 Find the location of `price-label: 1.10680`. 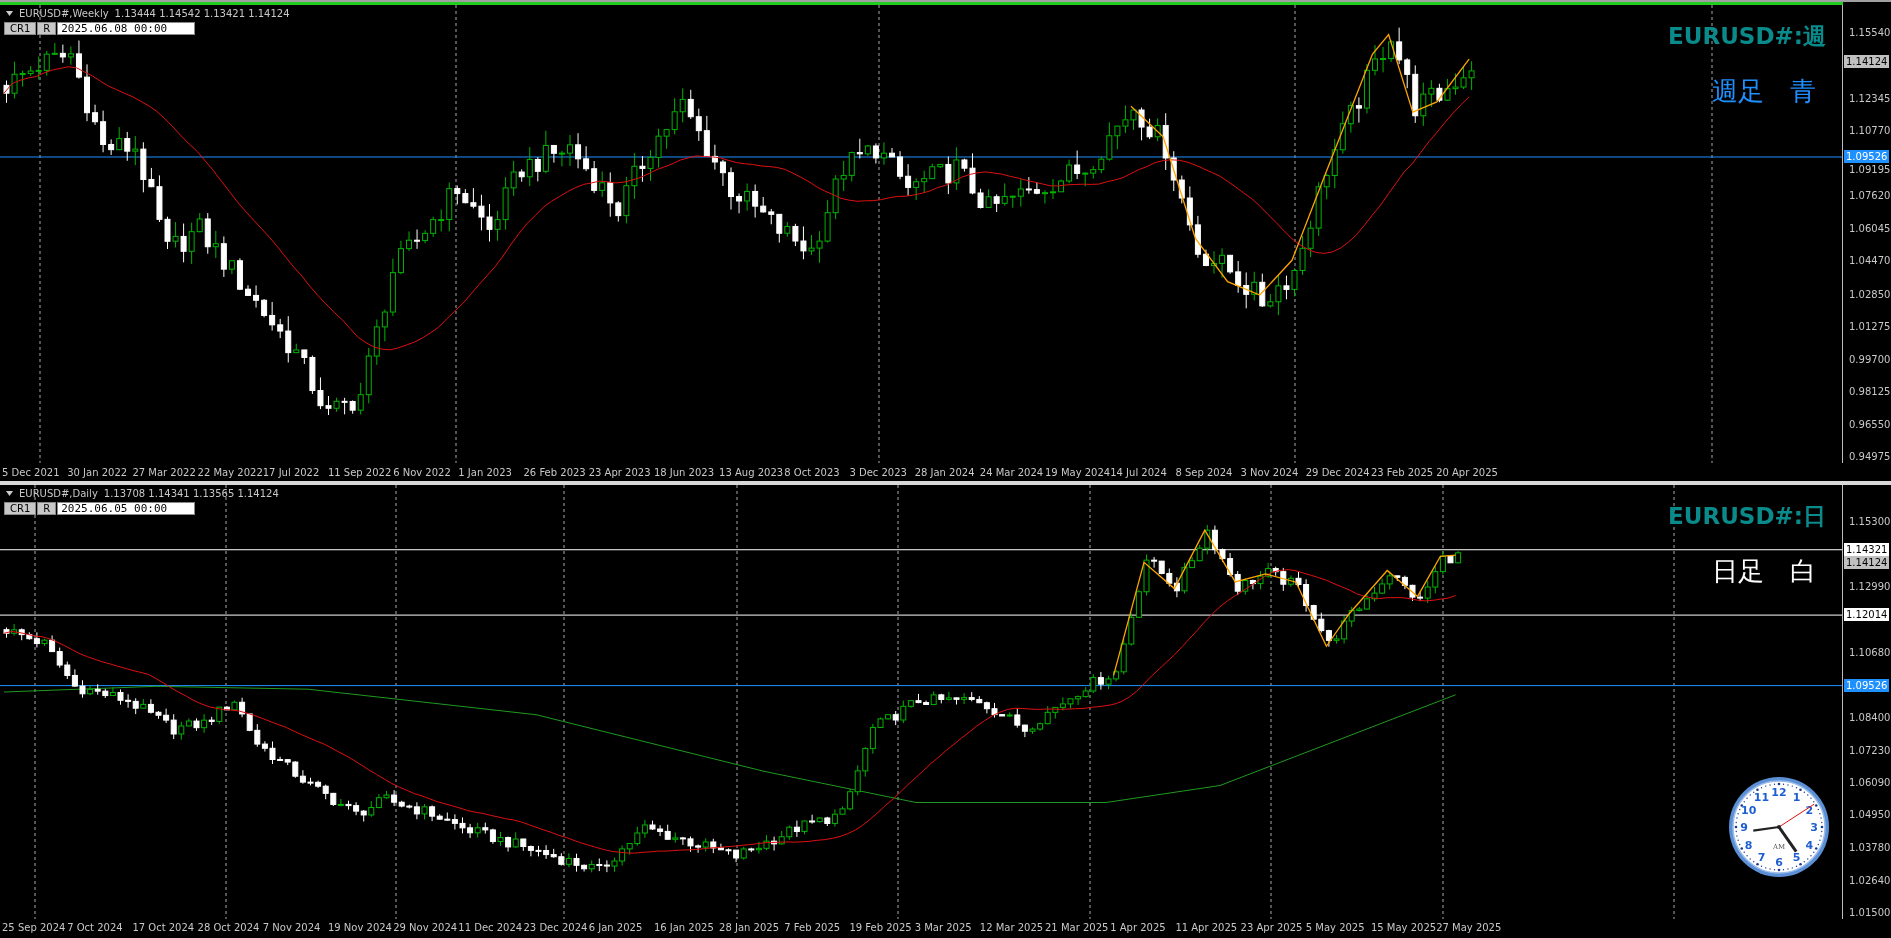

price-label: 1.10680 is located at coordinates (1869, 652).